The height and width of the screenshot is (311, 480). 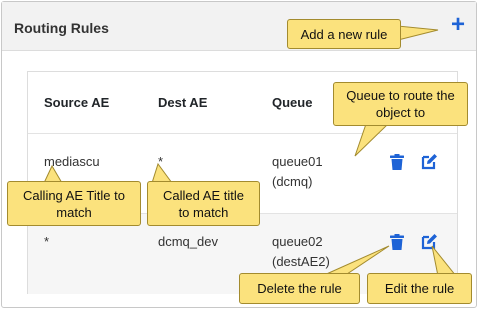 I want to click on callout-queue-line2: object to, so click(x=400, y=112).